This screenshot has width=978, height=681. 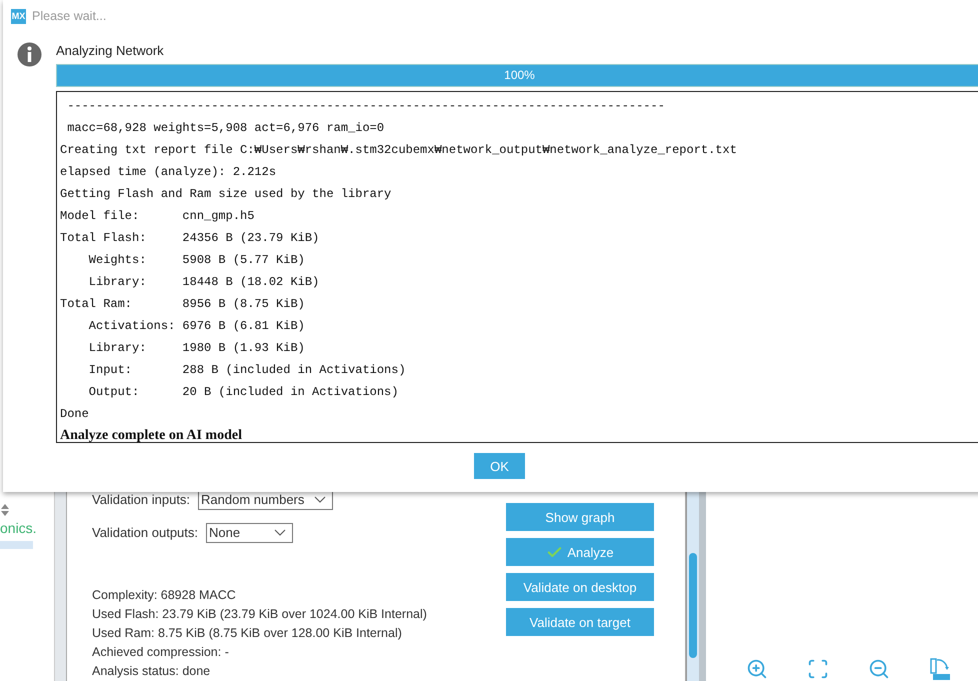 I want to click on log-line: Done, so click(x=75, y=414).